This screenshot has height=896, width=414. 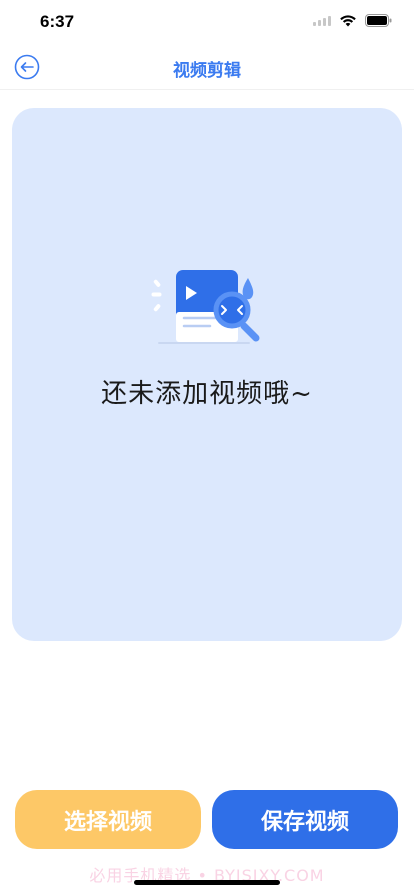 What do you see at coordinates (207, 882) in the screenshot?
I see `home-indicator` at bounding box center [207, 882].